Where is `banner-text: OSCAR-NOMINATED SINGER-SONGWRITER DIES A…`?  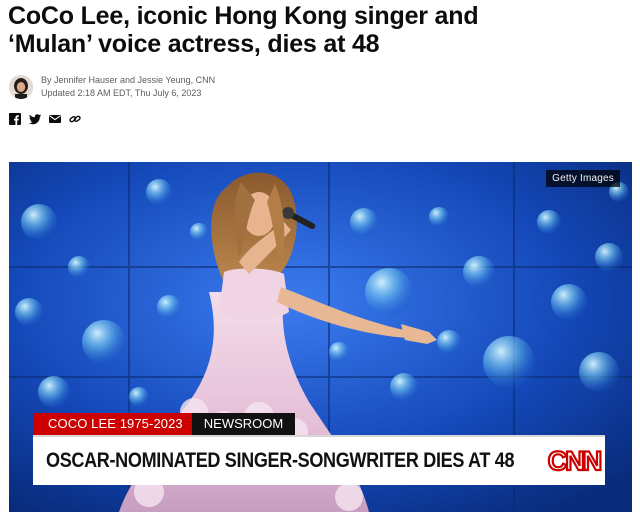
banner-text: OSCAR-NOMINATED SINGER-SONGWRITER DIES A… is located at coordinates (280, 460).